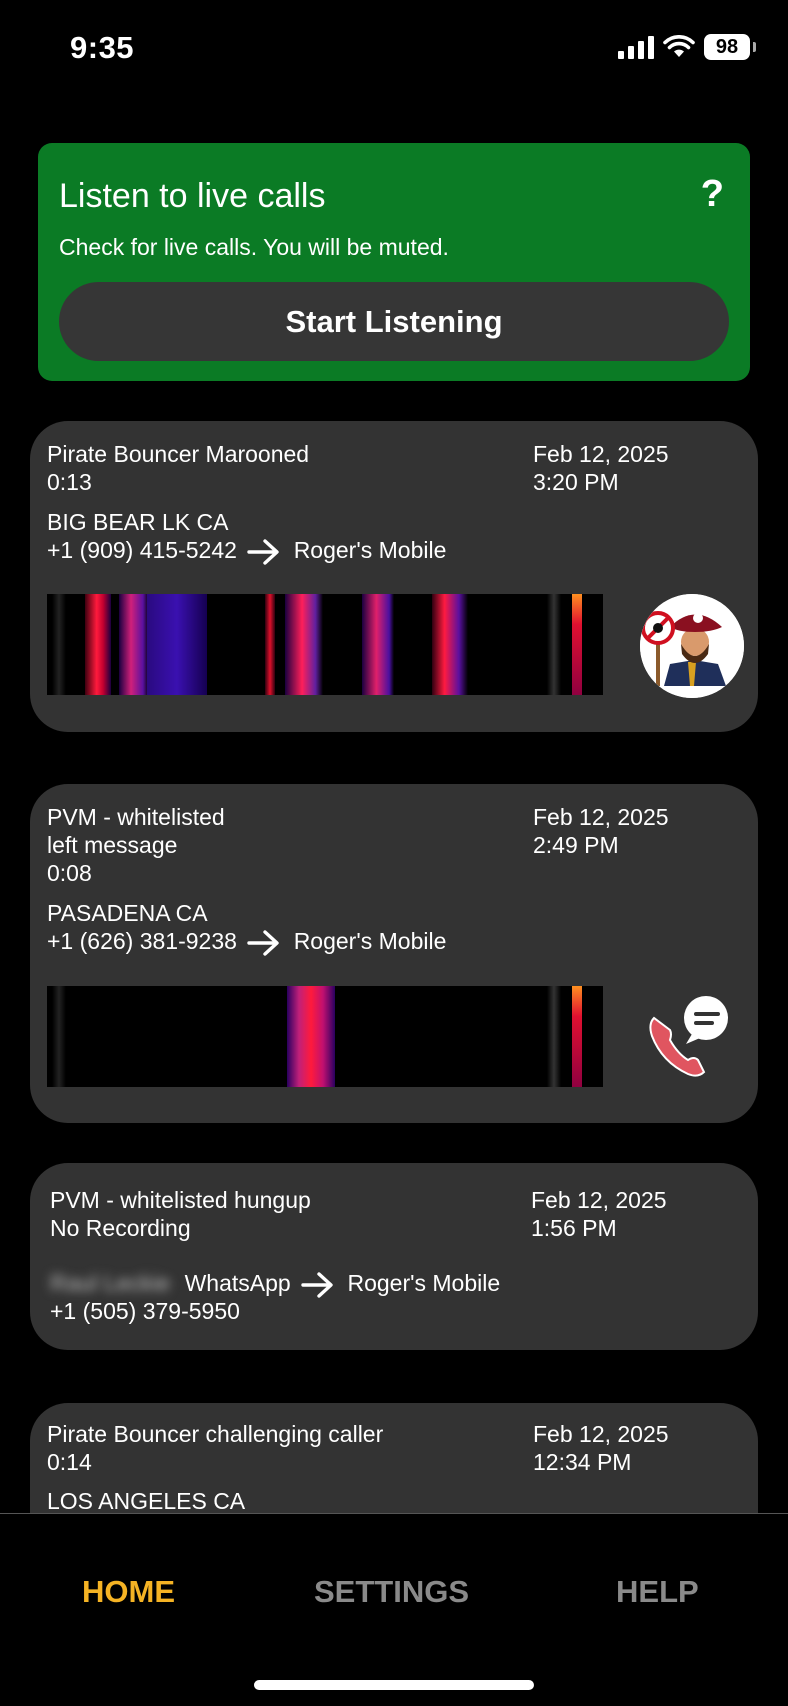 The width and height of the screenshot is (788, 1706). I want to click on call-duration: 0:13, so click(69, 482).